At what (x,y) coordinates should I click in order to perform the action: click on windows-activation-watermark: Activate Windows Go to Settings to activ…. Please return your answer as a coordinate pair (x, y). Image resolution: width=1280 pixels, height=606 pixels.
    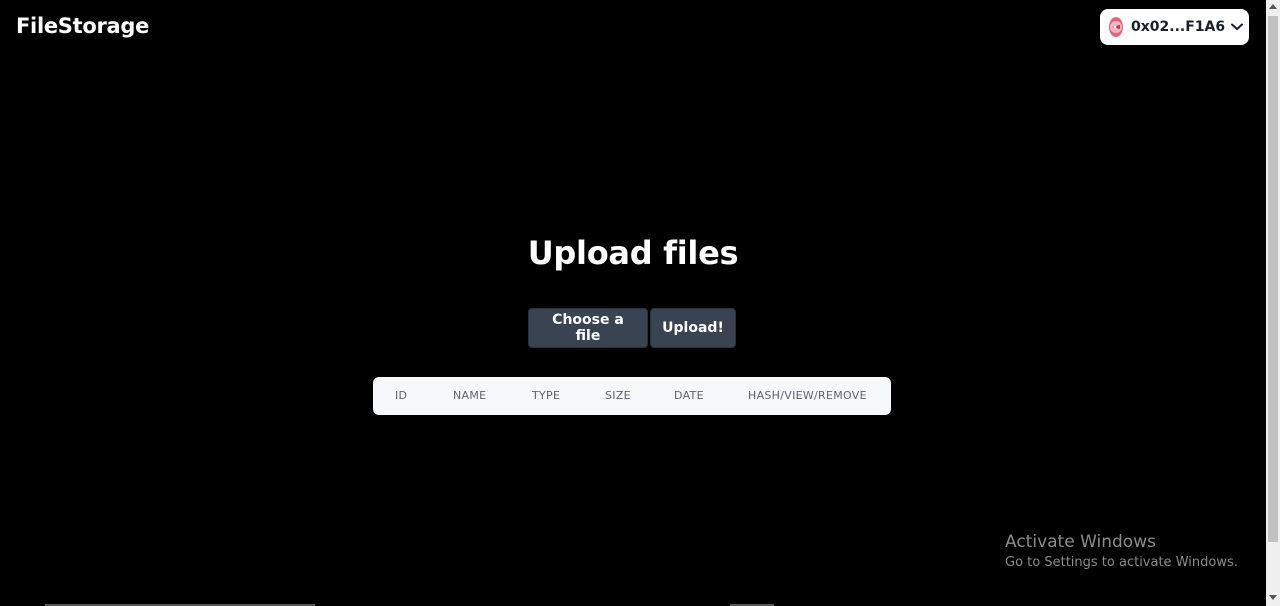
    Looking at the image, I should click on (1121, 551).